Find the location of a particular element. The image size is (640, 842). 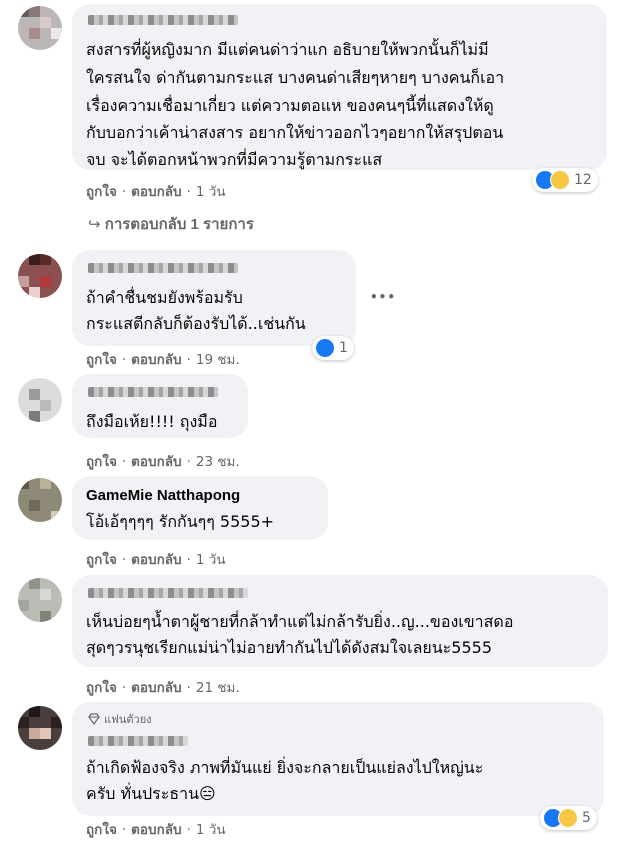

diamond-icon is located at coordinates (94, 719).